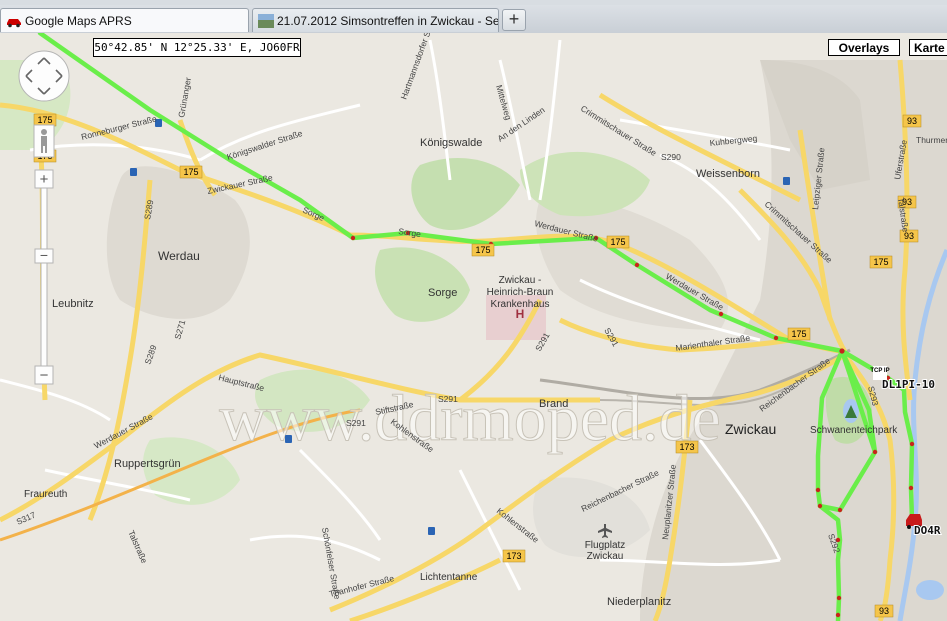 The image size is (947, 621). What do you see at coordinates (266, 21) in the screenshot?
I see `photo-icon` at bounding box center [266, 21].